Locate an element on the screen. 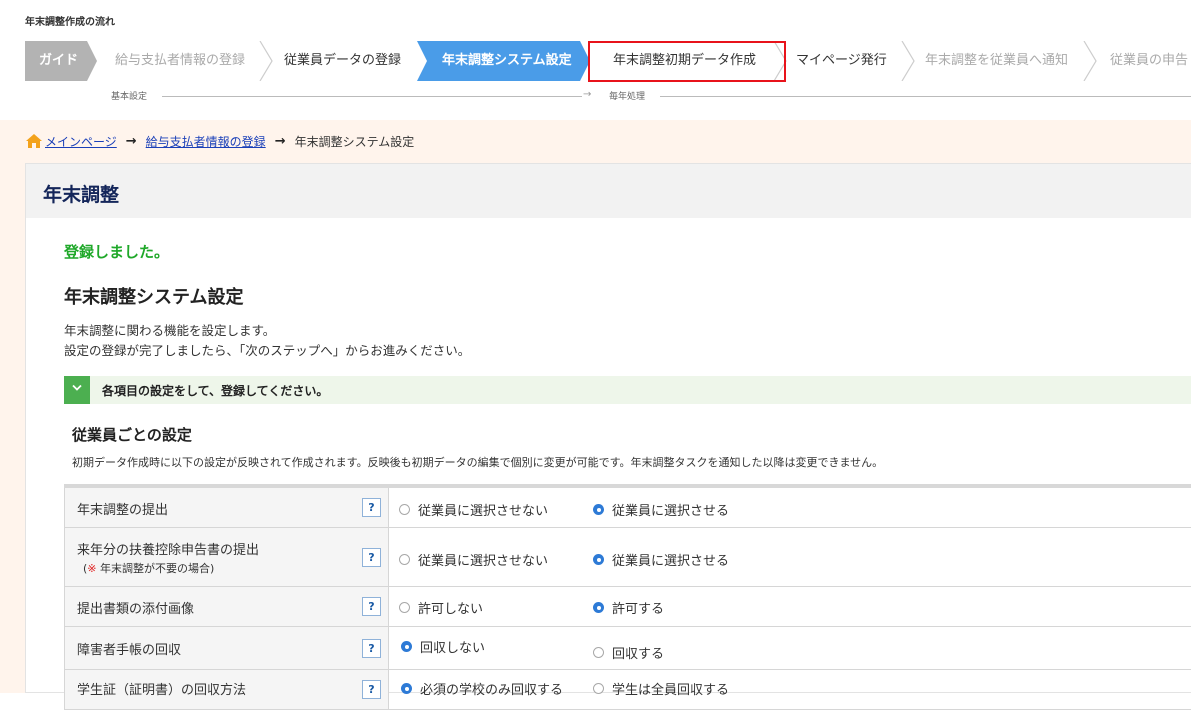  step-payer-info-label: 給与支払者情報の登録 is located at coordinates (180, 60).